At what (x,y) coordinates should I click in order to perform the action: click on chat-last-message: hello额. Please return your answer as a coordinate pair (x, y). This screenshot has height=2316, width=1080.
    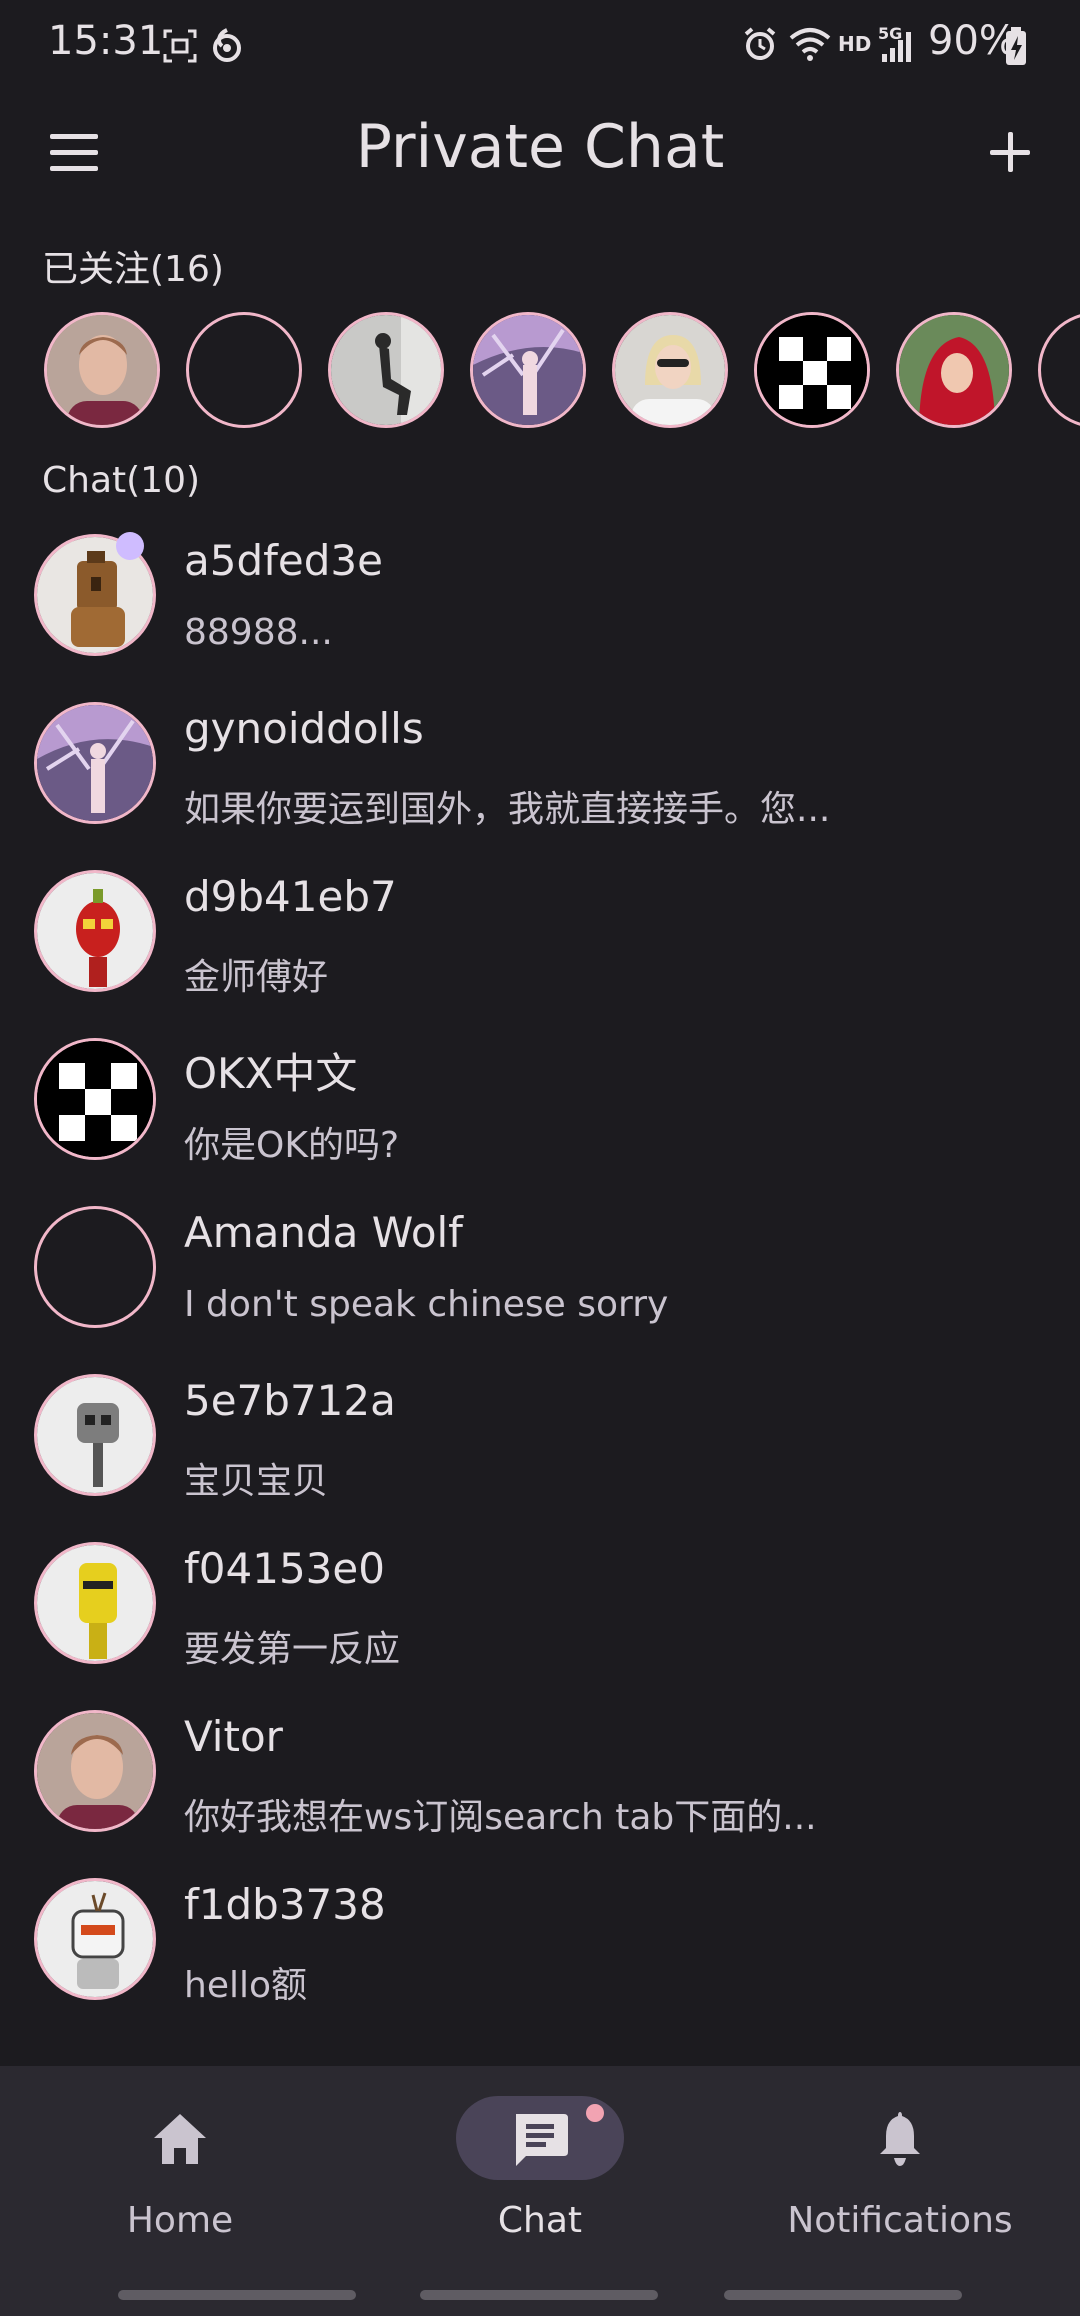
    Looking at the image, I should click on (245, 1985).